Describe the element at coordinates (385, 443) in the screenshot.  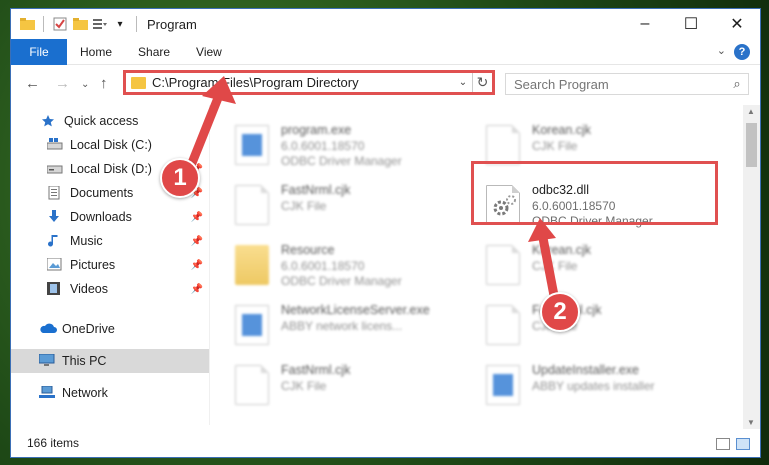
I see `status-bar: 166 items` at that location.